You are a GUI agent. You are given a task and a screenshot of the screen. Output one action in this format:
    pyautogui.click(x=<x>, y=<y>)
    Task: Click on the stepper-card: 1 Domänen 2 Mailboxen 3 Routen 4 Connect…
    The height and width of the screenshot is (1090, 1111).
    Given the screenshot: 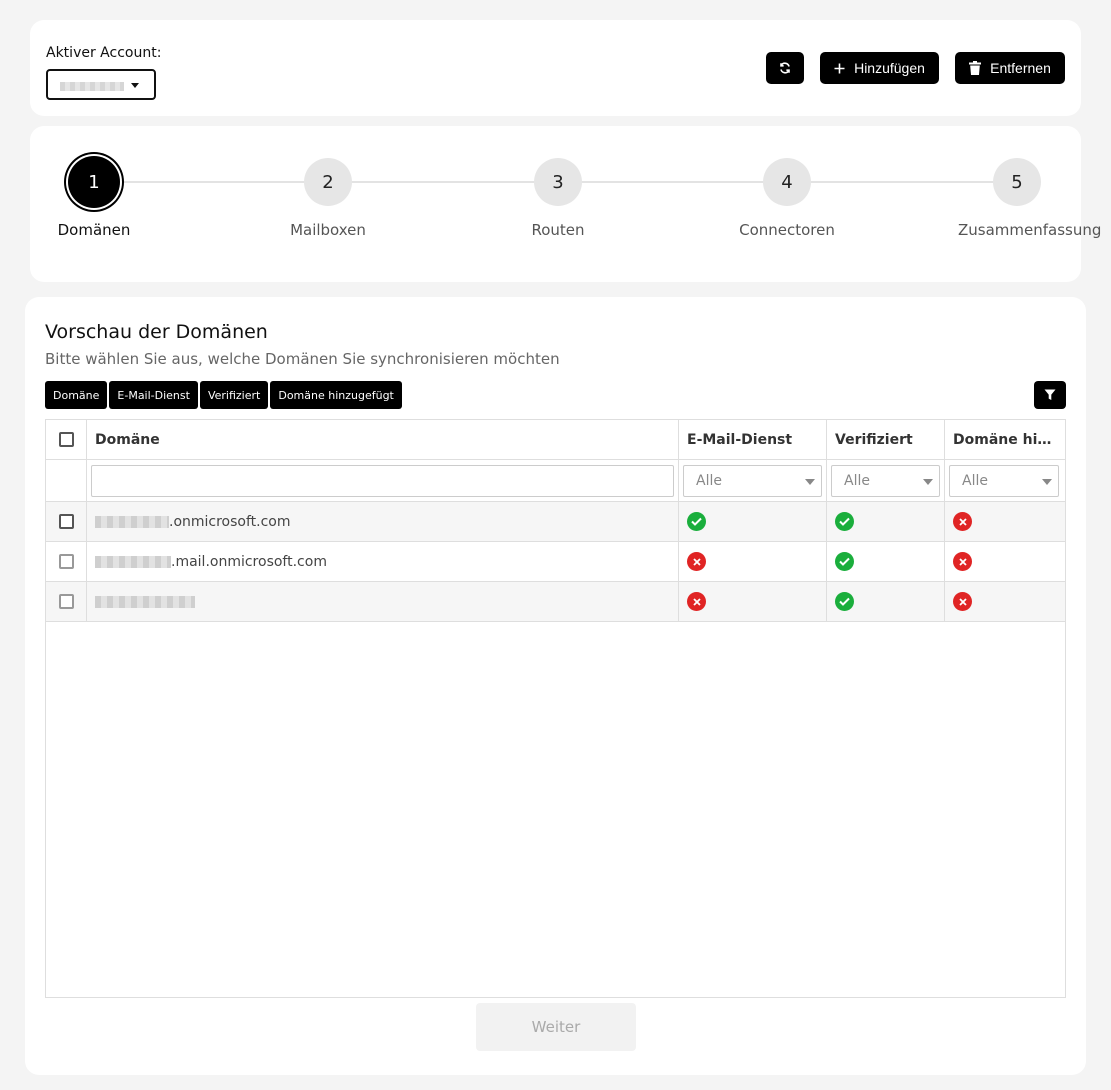 What is the action you would take?
    pyautogui.click(x=565, y=204)
    